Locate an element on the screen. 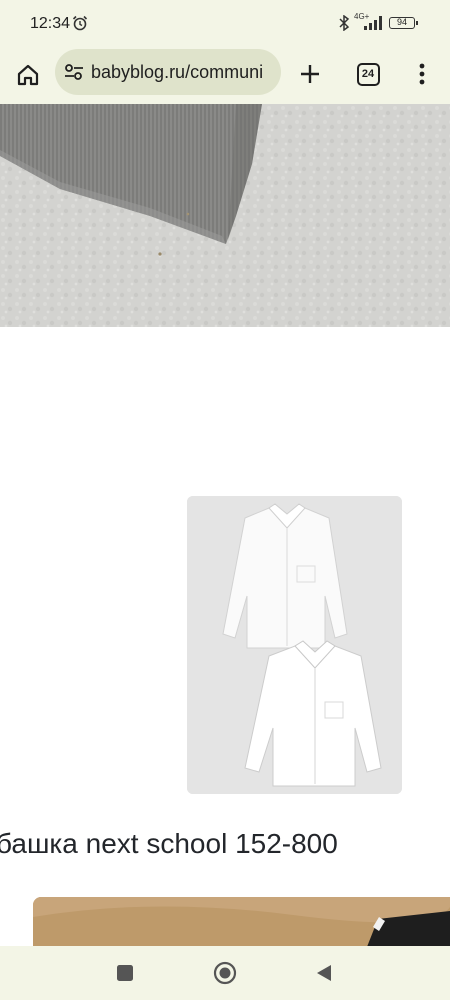 The image size is (450, 1000). back-icon is located at coordinates (324, 973).